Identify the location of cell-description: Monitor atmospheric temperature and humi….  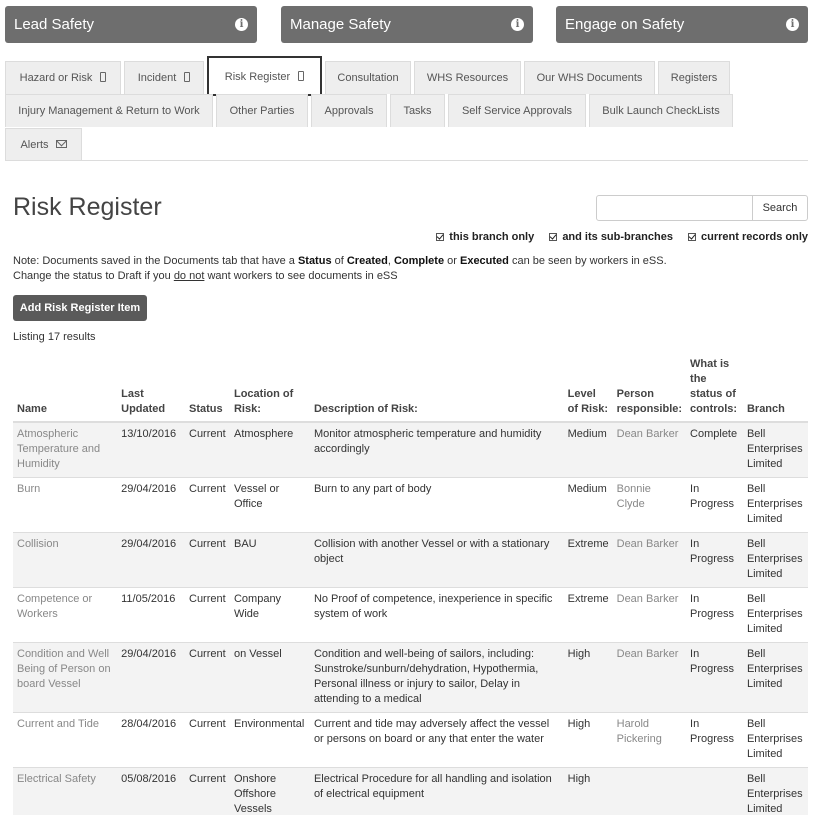
(436, 450).